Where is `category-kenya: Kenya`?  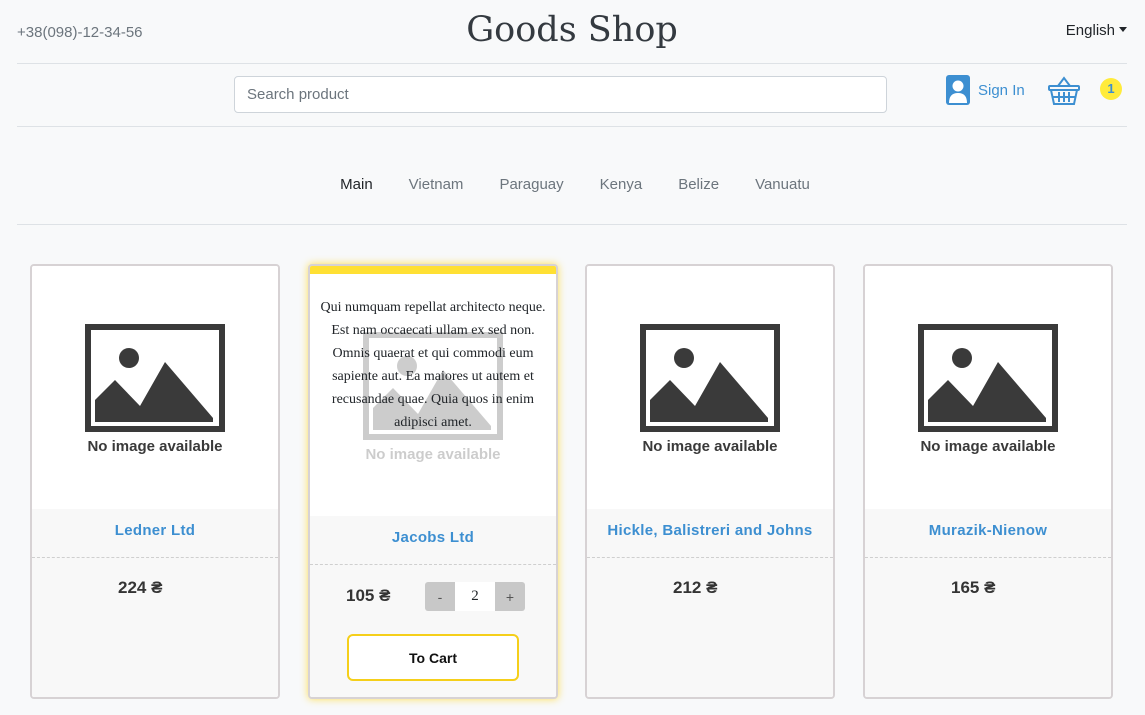 category-kenya: Kenya is located at coordinates (621, 184).